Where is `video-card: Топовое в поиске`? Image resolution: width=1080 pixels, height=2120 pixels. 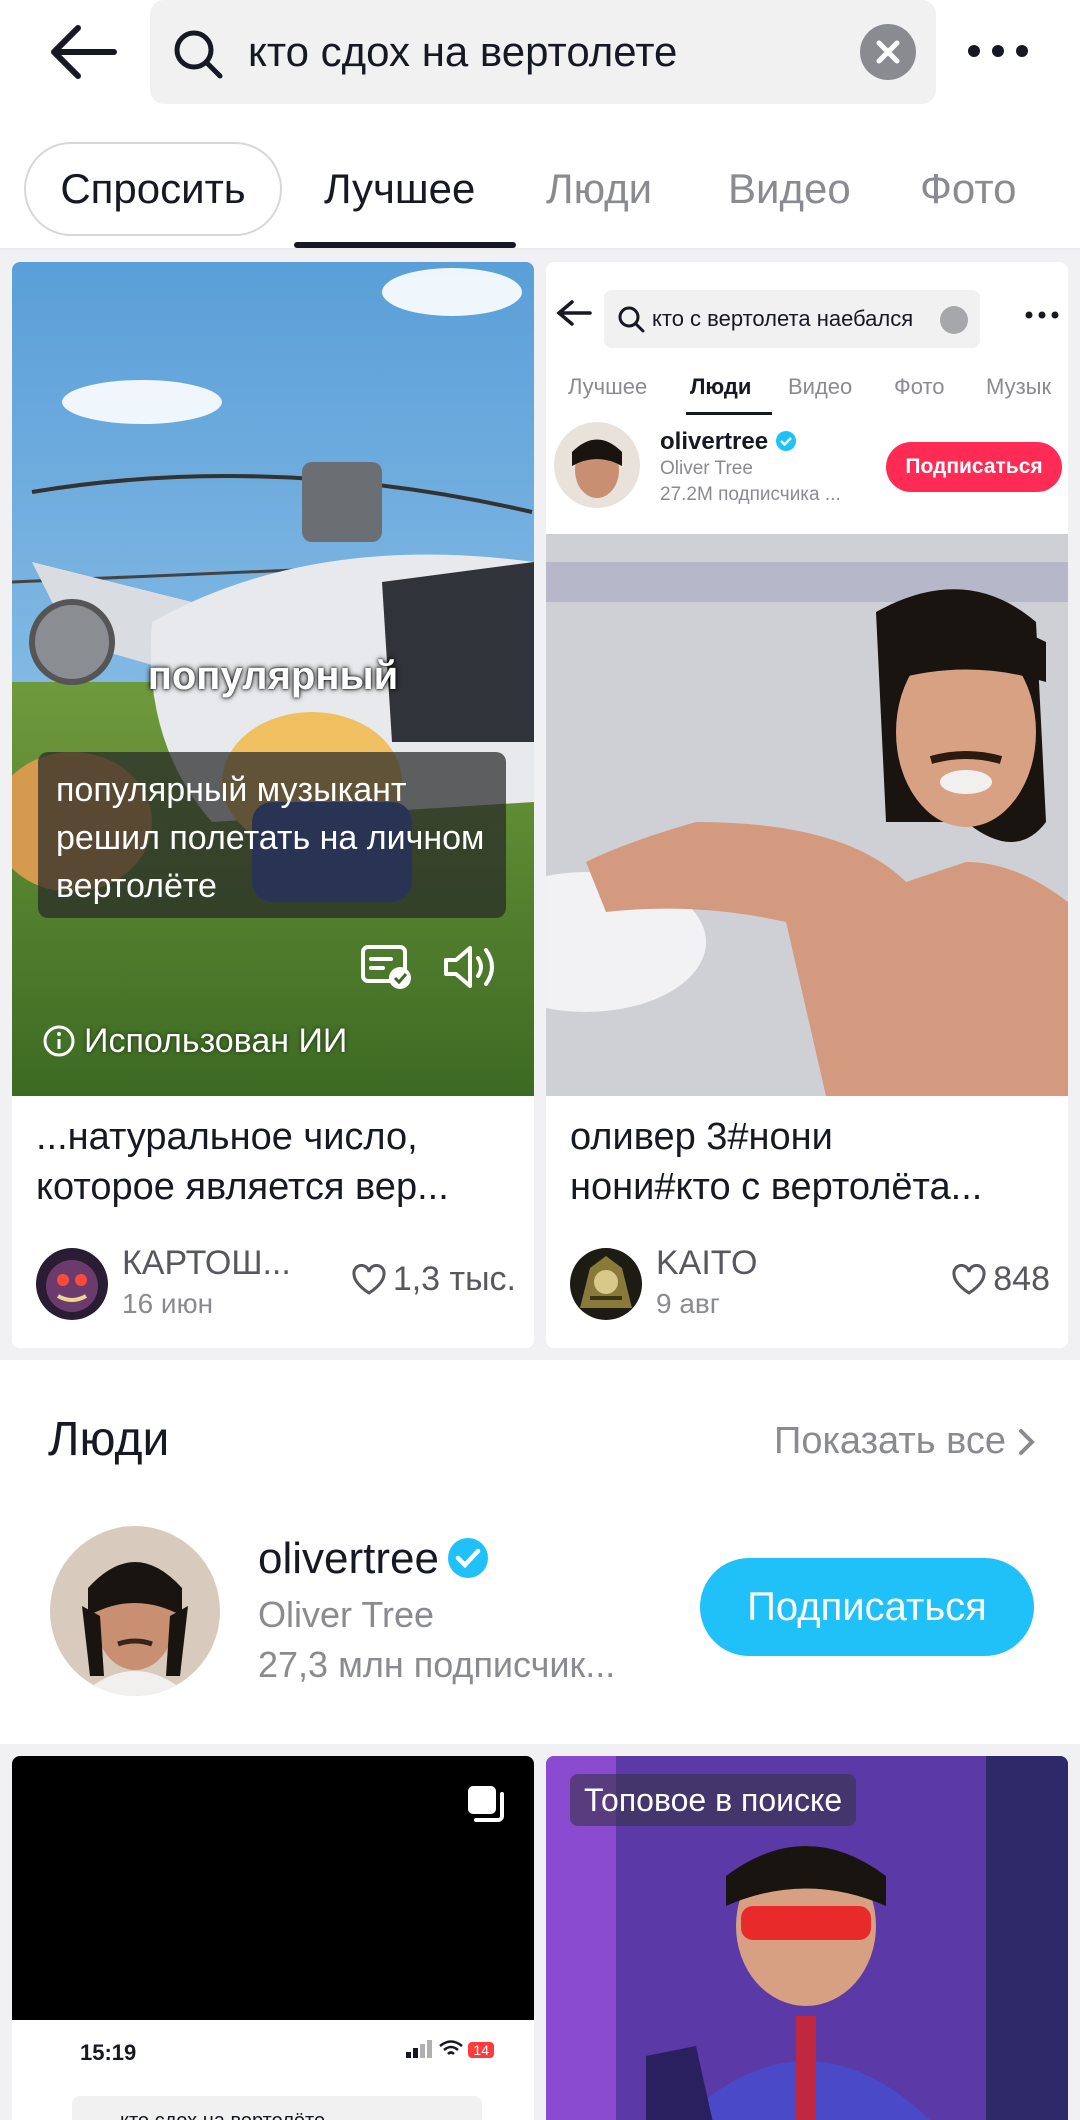 video-card: Топовое в поиске is located at coordinates (807, 1938).